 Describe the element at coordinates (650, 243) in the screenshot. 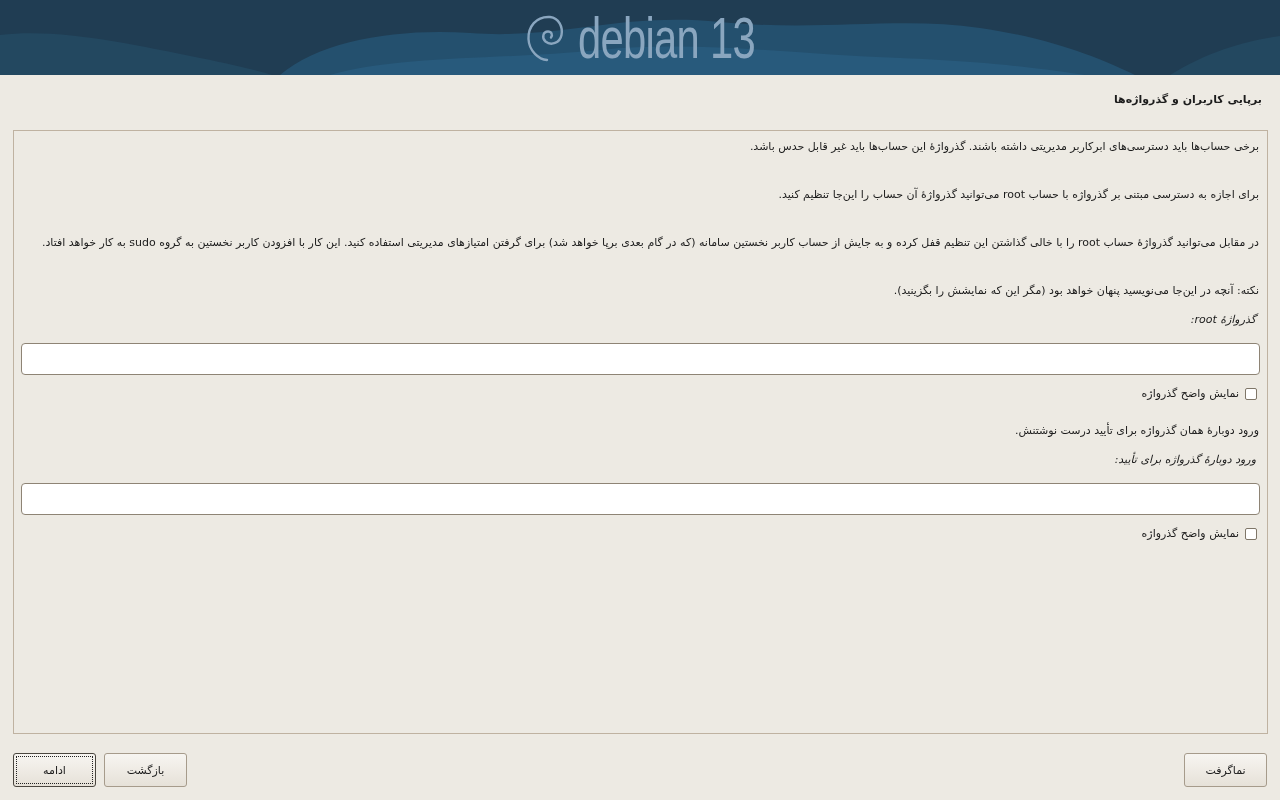

I see `description-text: در مقابل می‌توانید گذرواژهٔ حساب root را با خالی گذاشتن این تنظیم قفل کرده و به جایش از حساب کاربر نخستین سامانه (که در گام بعدی برپا خواهد شد) برای گرفتن امتیازهای مدیریتی استفاده کنید. این کار با افزودن کاربر نخستین به گروه sudo به کار خواهد افتاد.` at that location.